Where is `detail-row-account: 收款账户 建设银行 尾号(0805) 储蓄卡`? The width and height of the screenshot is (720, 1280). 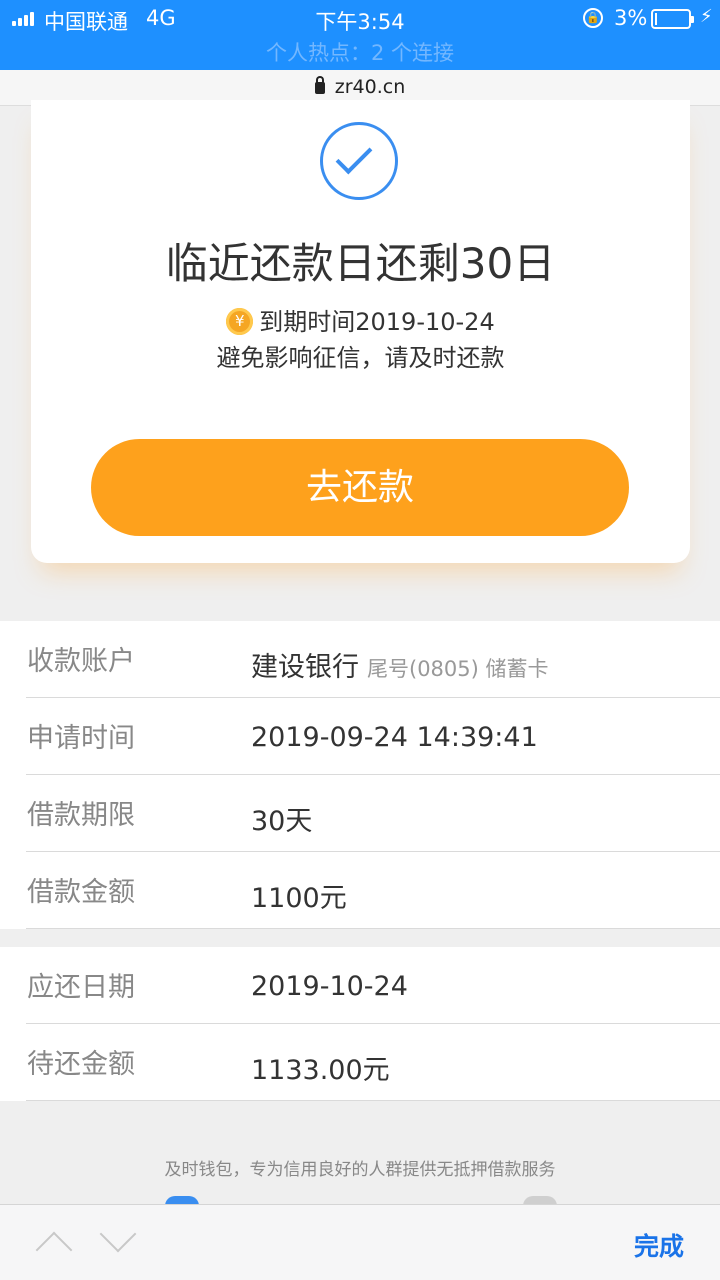
detail-row-account: 收款账户 建设银行 尾号(0805) 储蓄卡 is located at coordinates (373, 659).